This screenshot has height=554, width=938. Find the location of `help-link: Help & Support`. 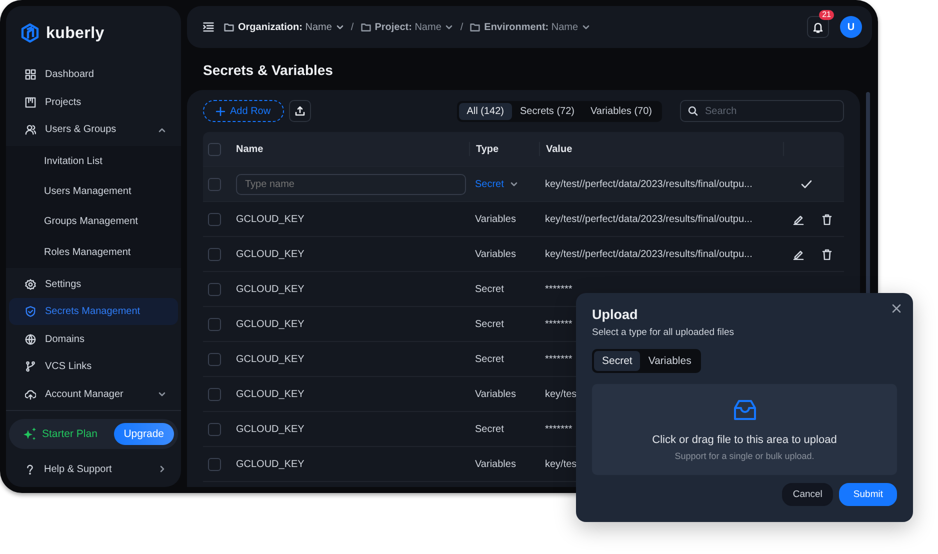

help-link: Help & Support is located at coordinates (93, 469).